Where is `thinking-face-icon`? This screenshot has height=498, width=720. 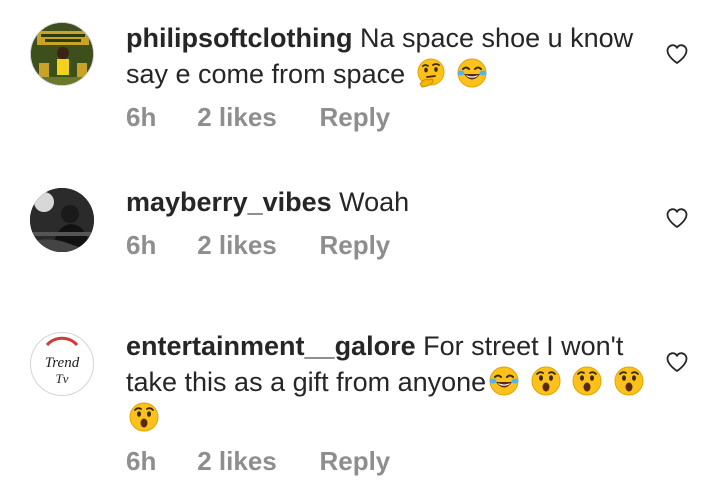
thinking-face-icon is located at coordinates (431, 73).